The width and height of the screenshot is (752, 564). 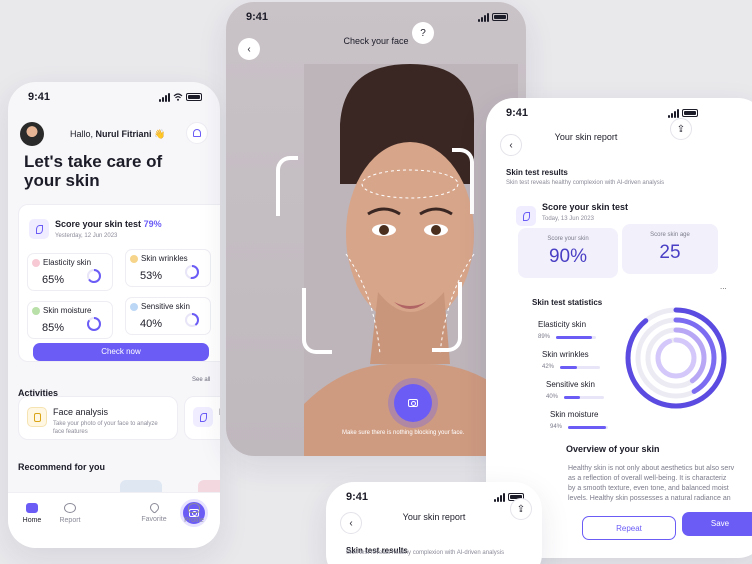 What do you see at coordinates (565, 354) in the screenshot?
I see `stat-label: Skin wrinkles` at bounding box center [565, 354].